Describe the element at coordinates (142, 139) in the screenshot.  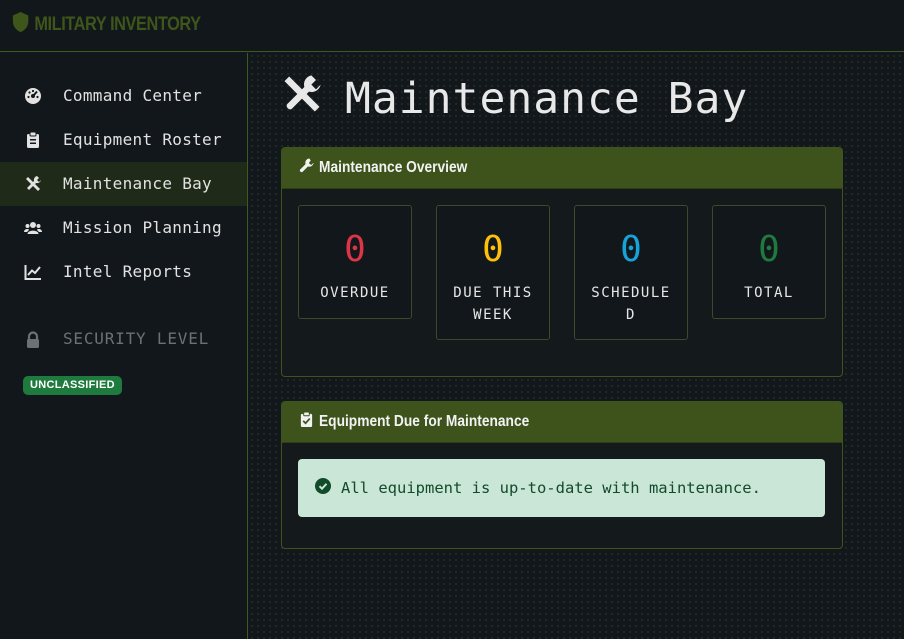
I see `sidebar-item-label: Equipment Roster` at that location.